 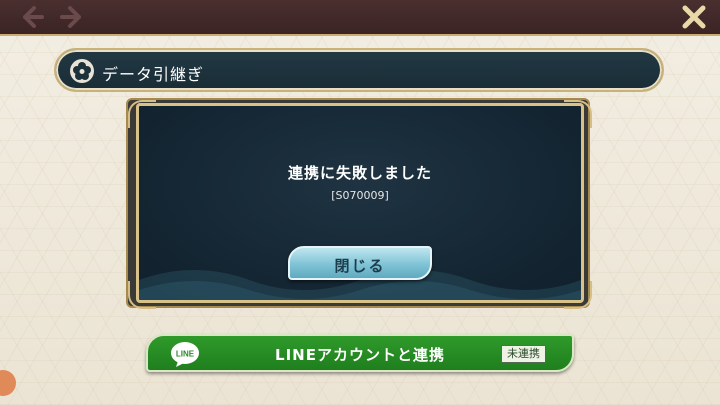 I want to click on link-status-badge: 未連携, so click(x=523, y=354).